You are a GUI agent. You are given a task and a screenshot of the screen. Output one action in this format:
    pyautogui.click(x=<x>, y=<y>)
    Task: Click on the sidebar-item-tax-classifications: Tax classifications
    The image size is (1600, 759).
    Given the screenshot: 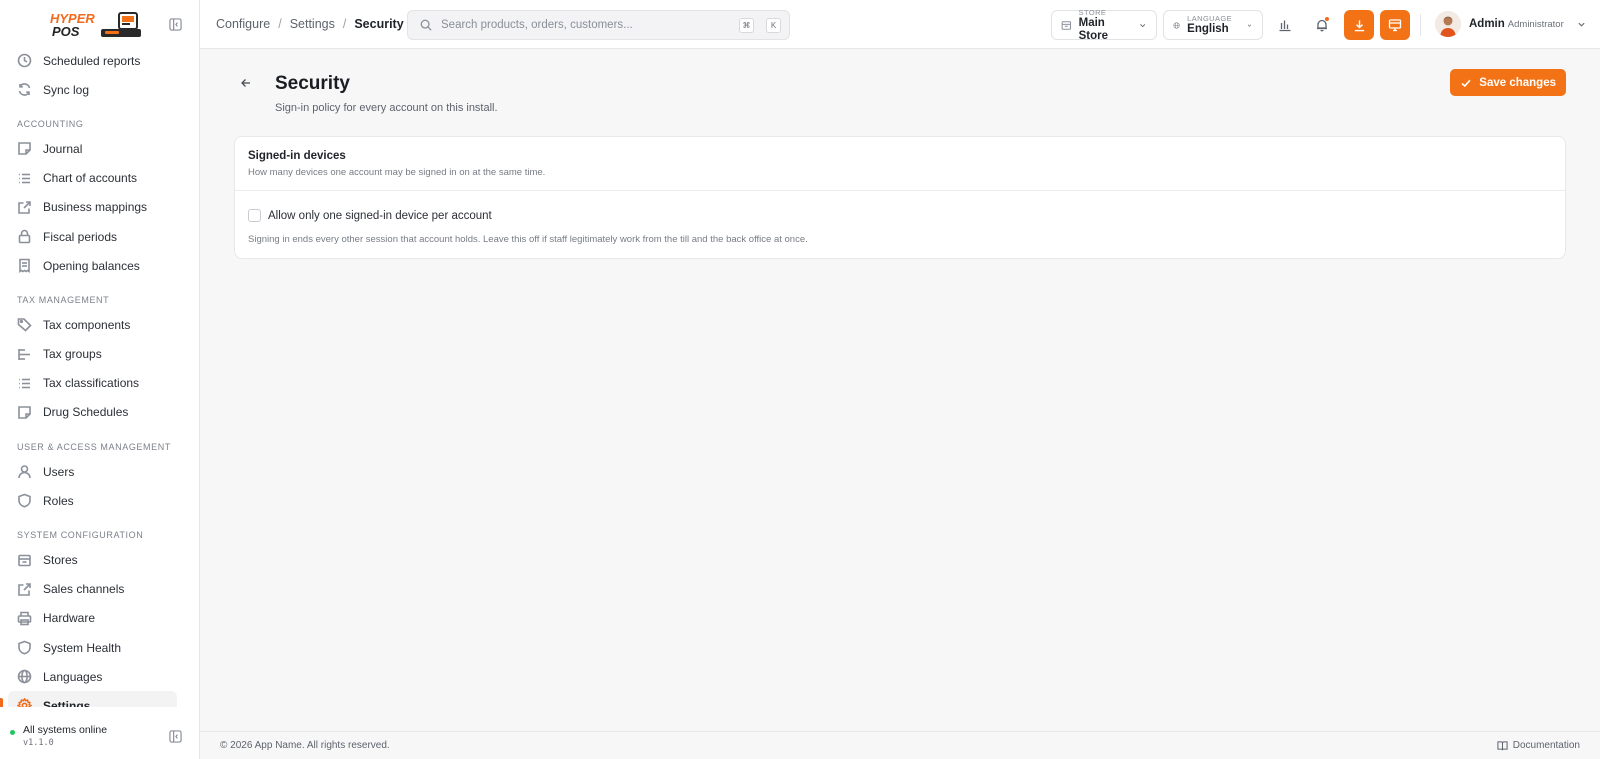 What is the action you would take?
    pyautogui.click(x=92, y=383)
    